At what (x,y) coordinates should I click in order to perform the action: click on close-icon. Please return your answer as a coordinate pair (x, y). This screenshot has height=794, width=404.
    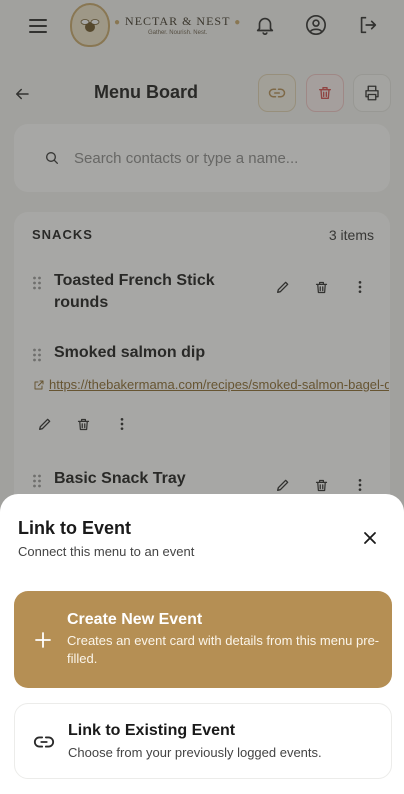
    Looking at the image, I should click on (370, 538).